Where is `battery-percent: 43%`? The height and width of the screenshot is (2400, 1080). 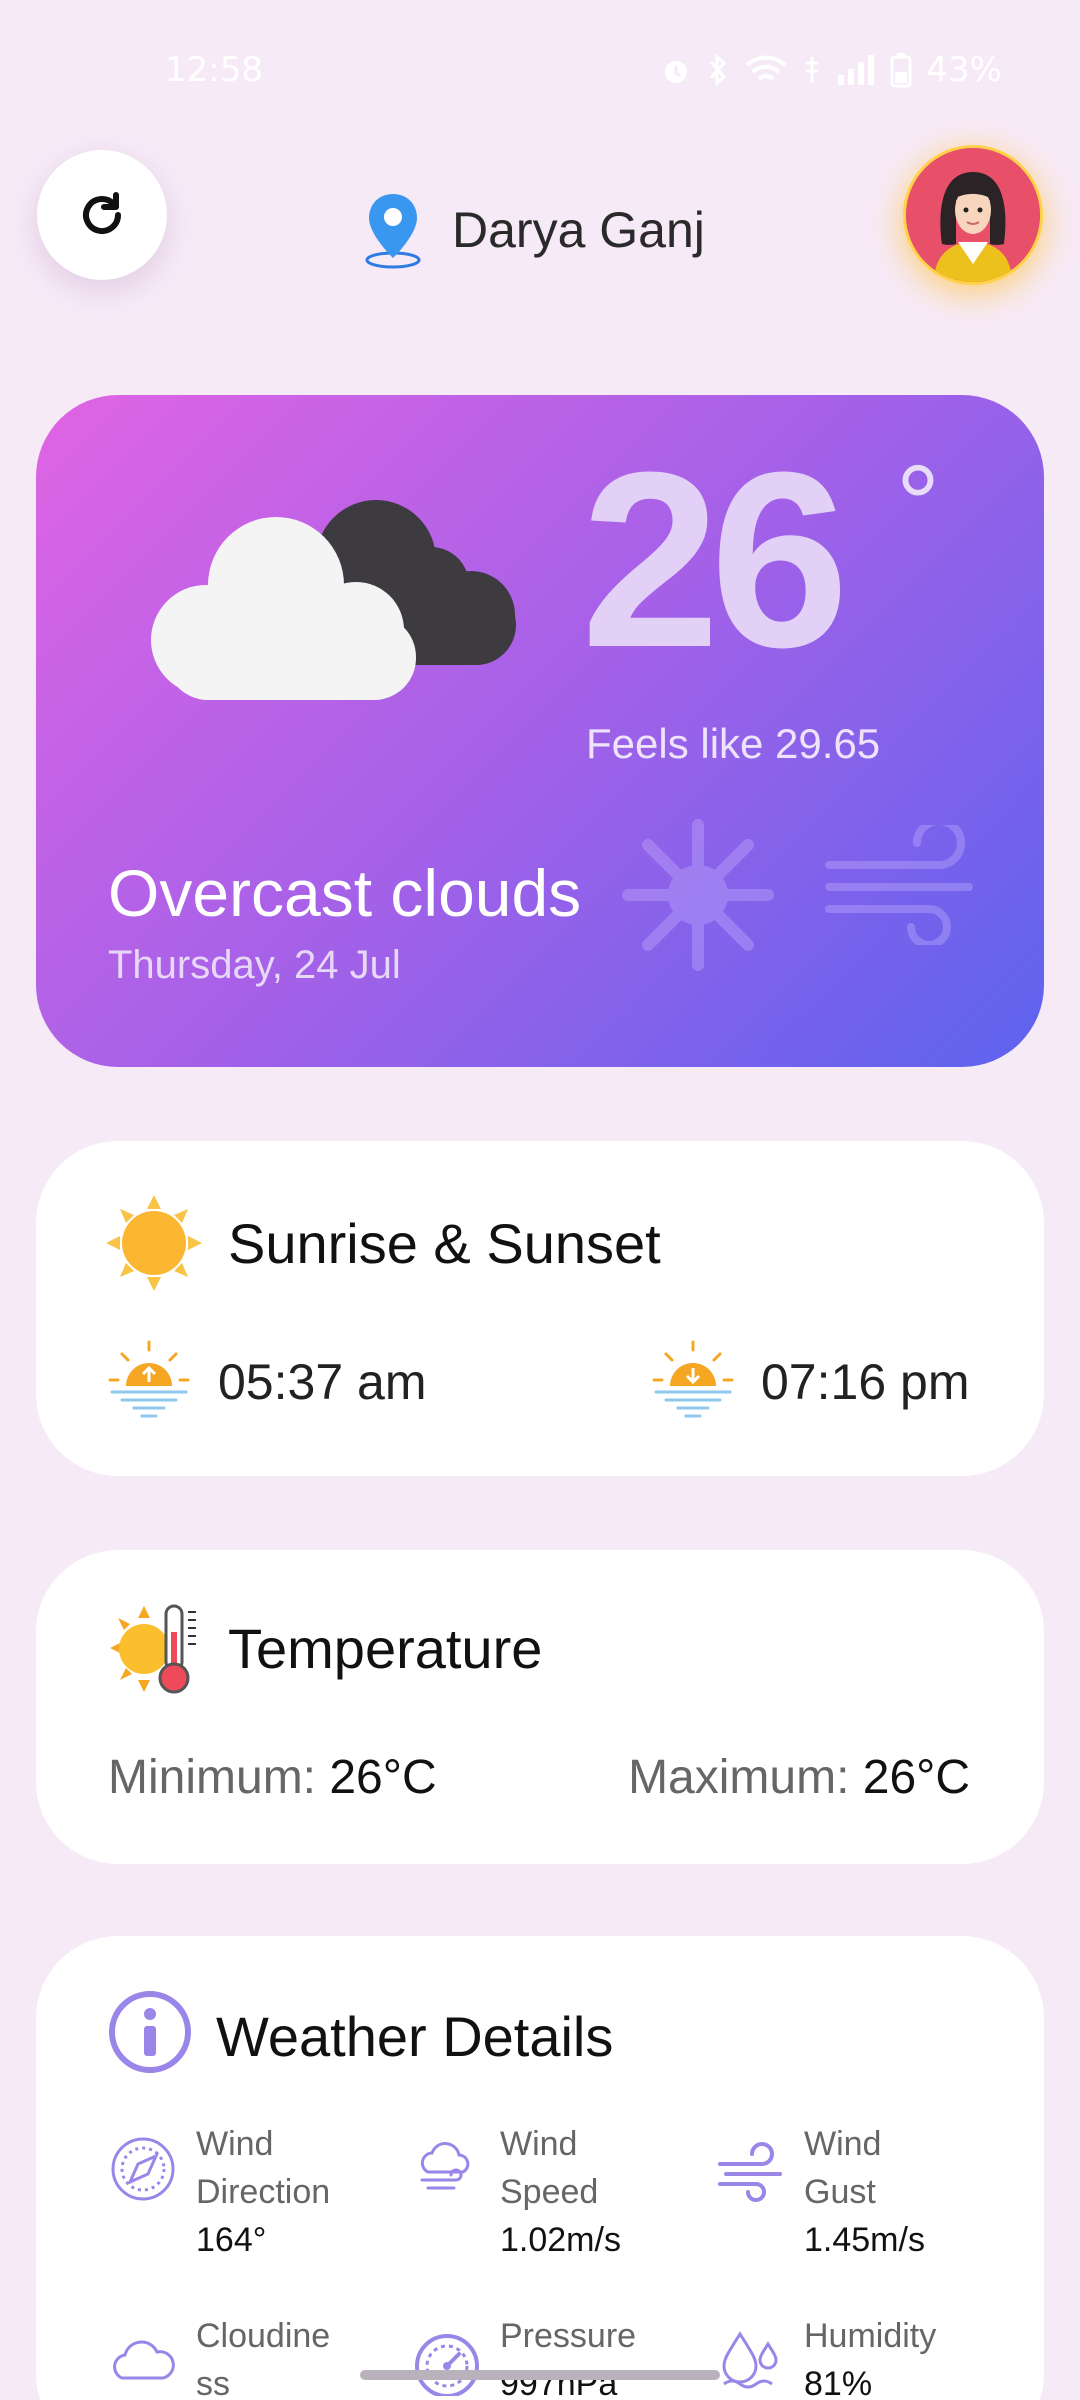
battery-percent: 43% is located at coordinates (964, 70).